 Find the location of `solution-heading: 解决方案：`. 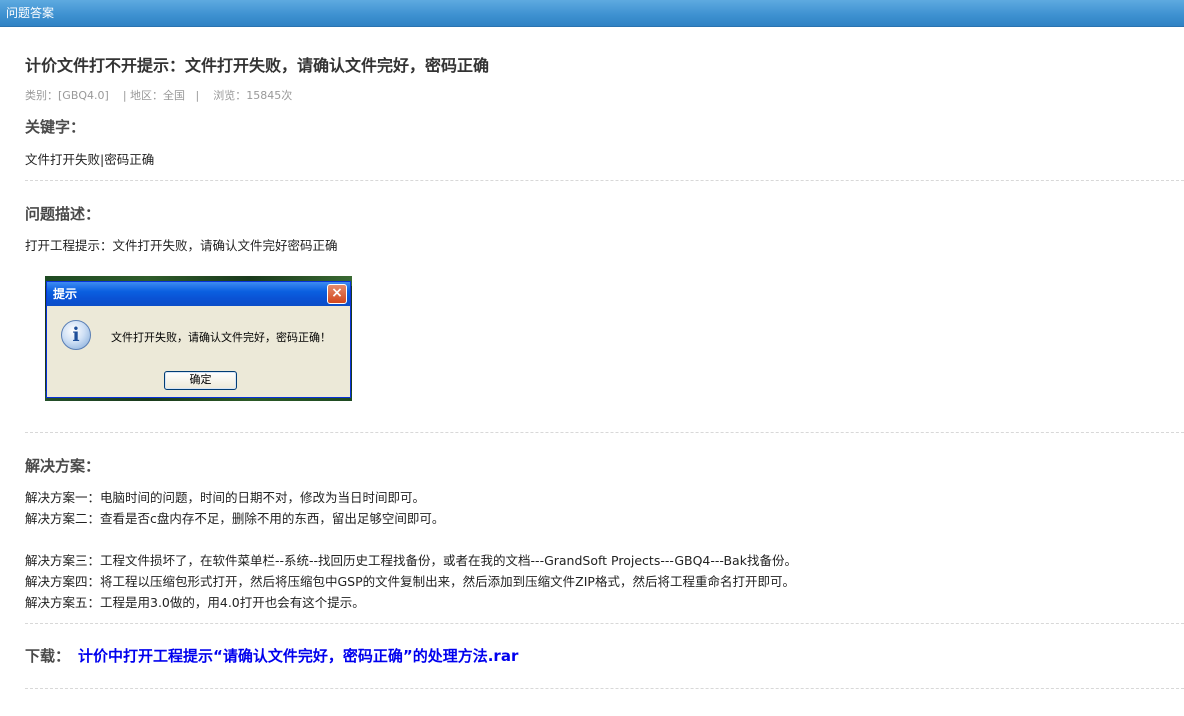

solution-heading: 解决方案： is located at coordinates (63, 466).